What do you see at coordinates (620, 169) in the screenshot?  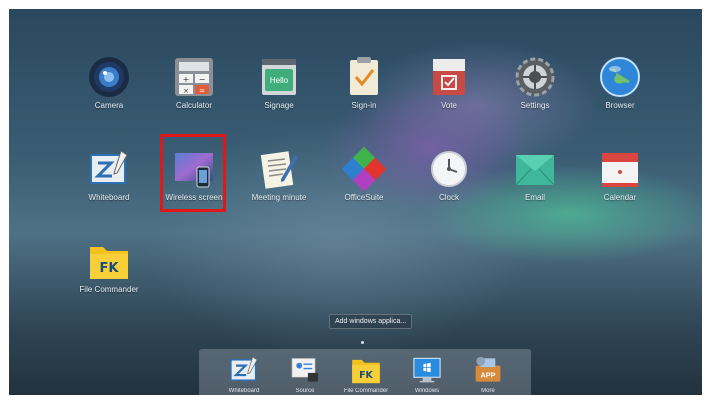 I see `calendar-icon` at bounding box center [620, 169].